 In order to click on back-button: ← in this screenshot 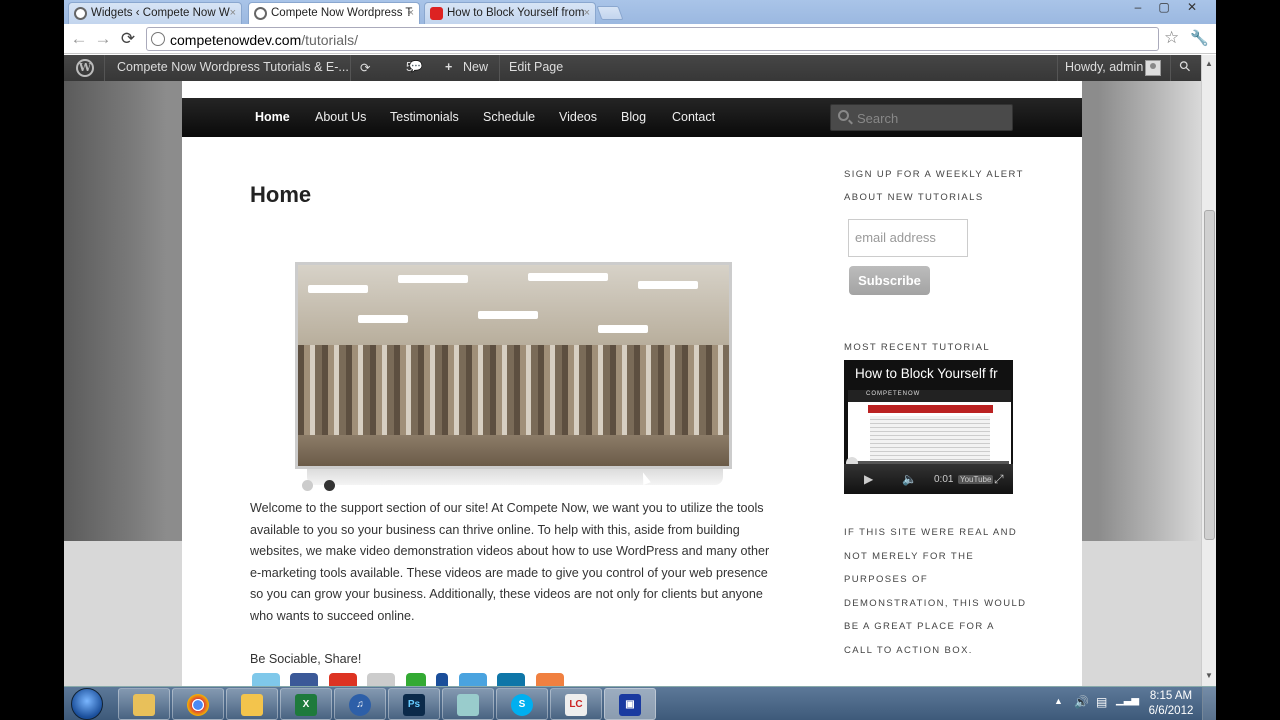, I will do `click(79, 39)`.